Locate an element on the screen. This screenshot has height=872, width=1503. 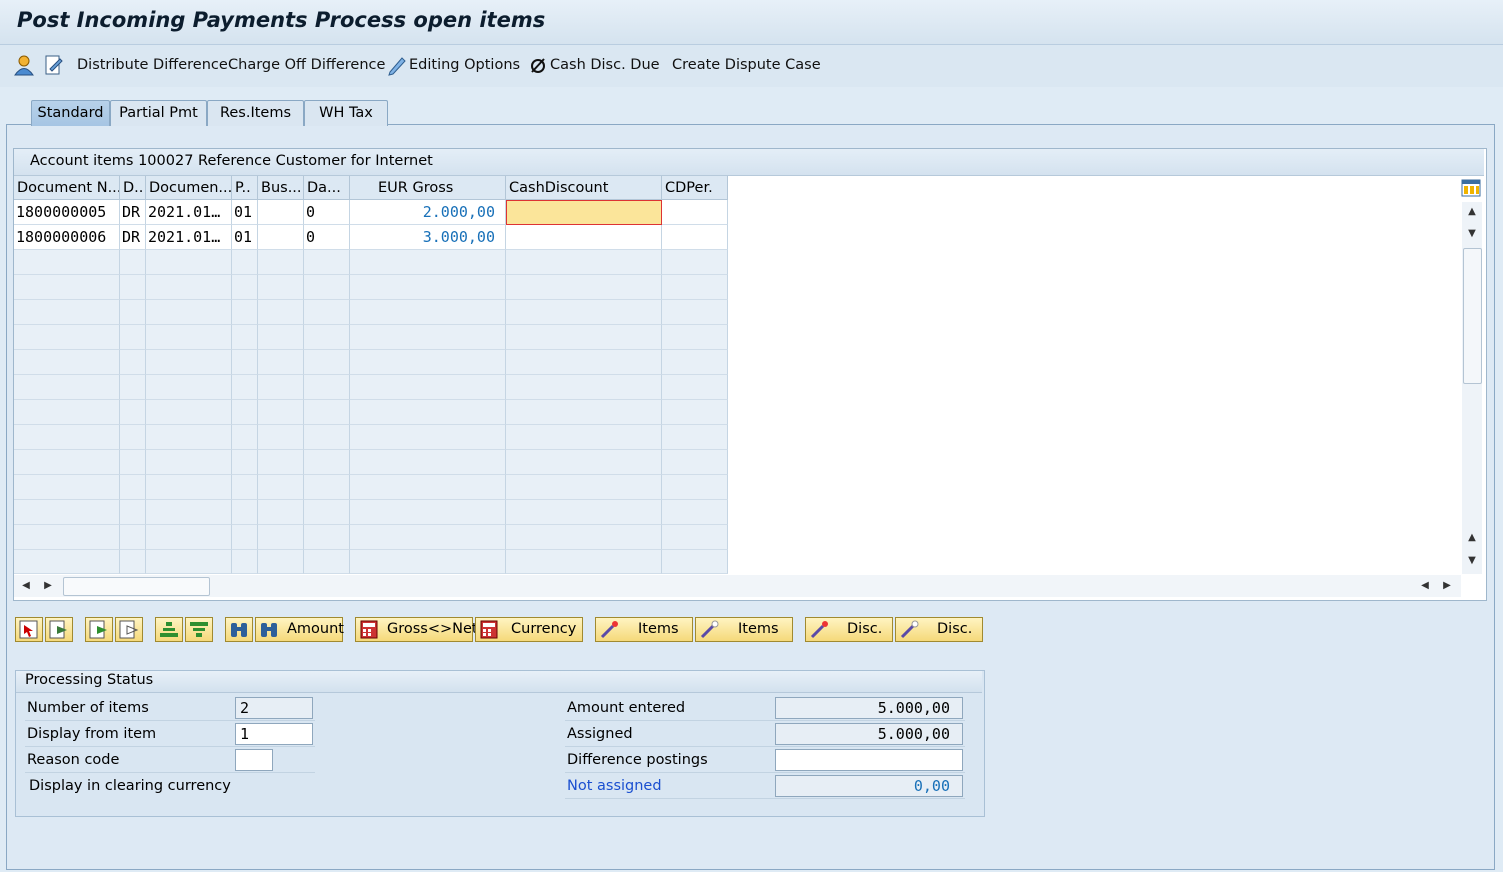
currency-button: Currency is located at coordinates (529, 629).